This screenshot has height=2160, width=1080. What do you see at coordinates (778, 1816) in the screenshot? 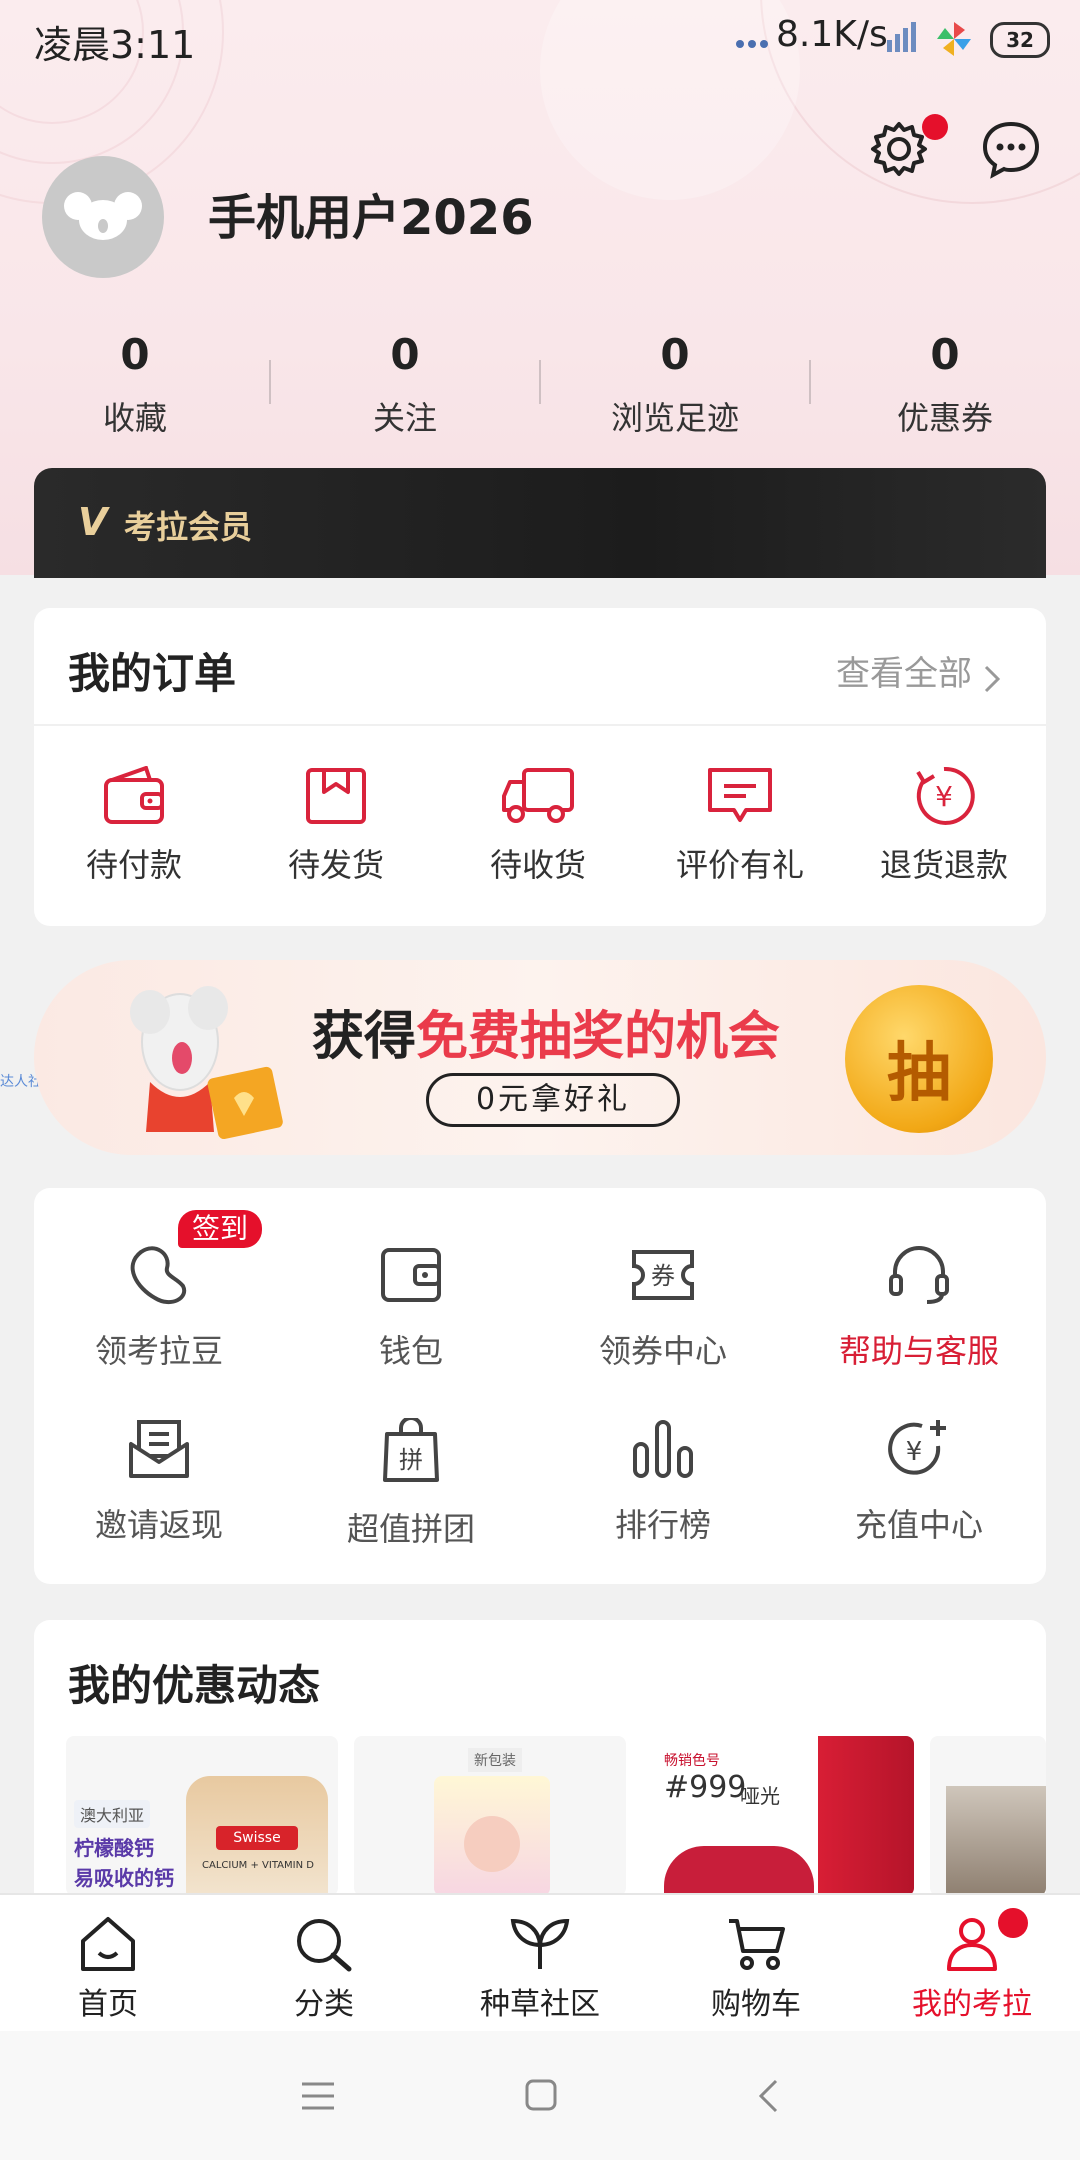
I see `product-card: 畅销色号 #999 哑光` at bounding box center [778, 1816].